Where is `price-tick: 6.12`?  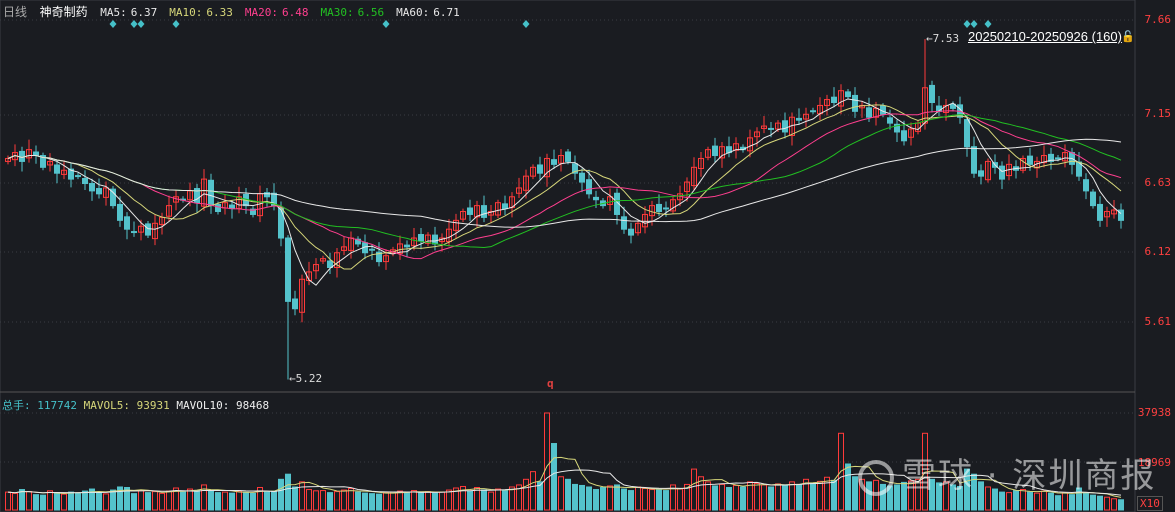
price-tick: 6.12 is located at coordinates (1158, 251).